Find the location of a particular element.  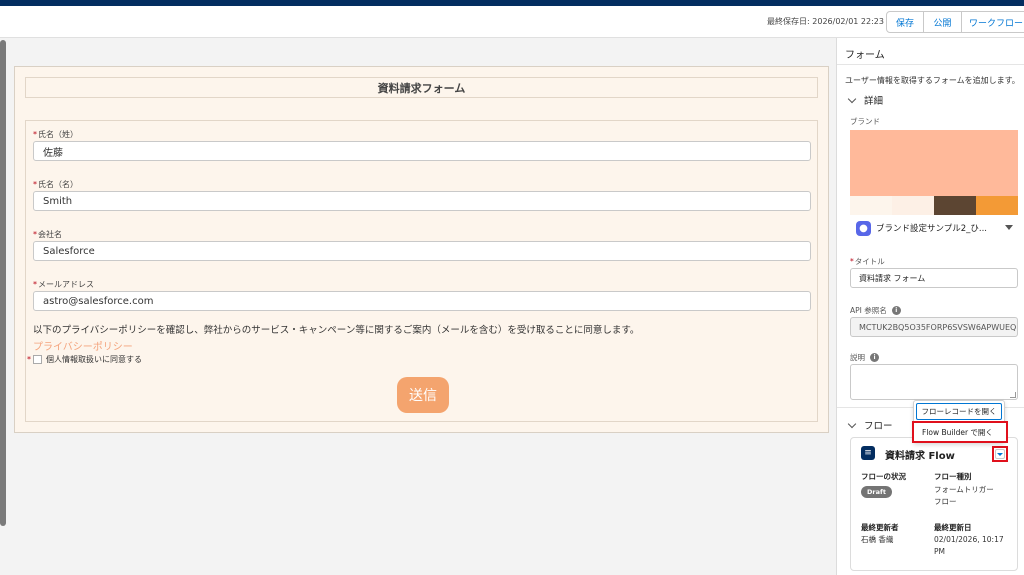

menu-item-open-flow-record: フローレコードを開く is located at coordinates (959, 411).